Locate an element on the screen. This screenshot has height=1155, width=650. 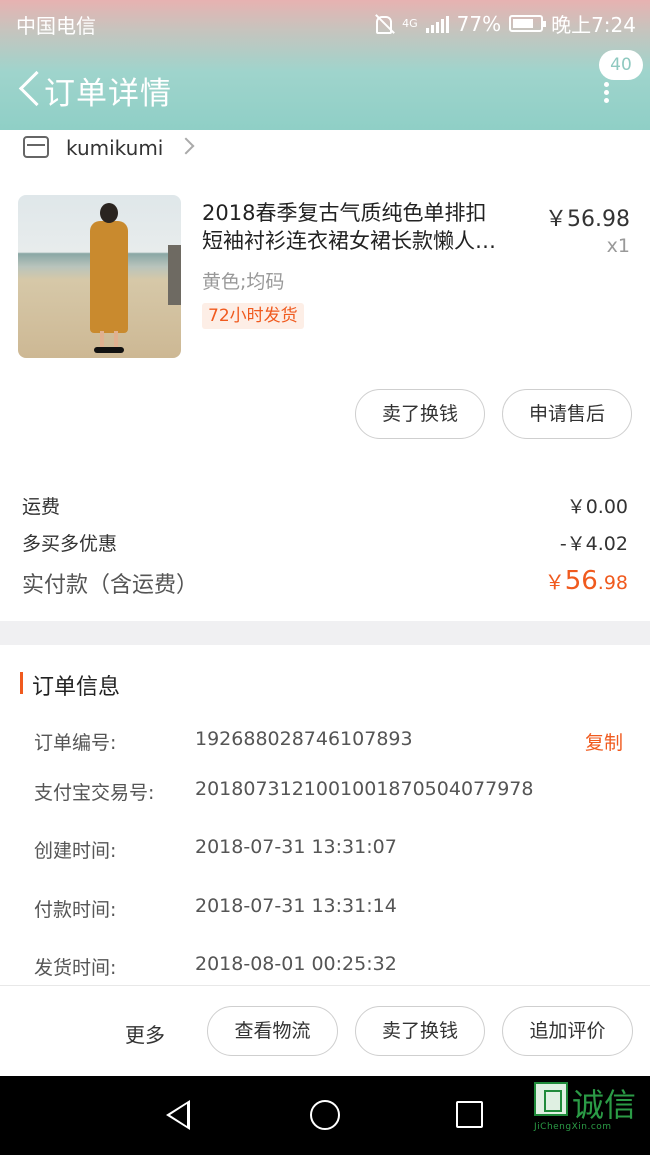
model-figure is located at coordinates (109, 278).